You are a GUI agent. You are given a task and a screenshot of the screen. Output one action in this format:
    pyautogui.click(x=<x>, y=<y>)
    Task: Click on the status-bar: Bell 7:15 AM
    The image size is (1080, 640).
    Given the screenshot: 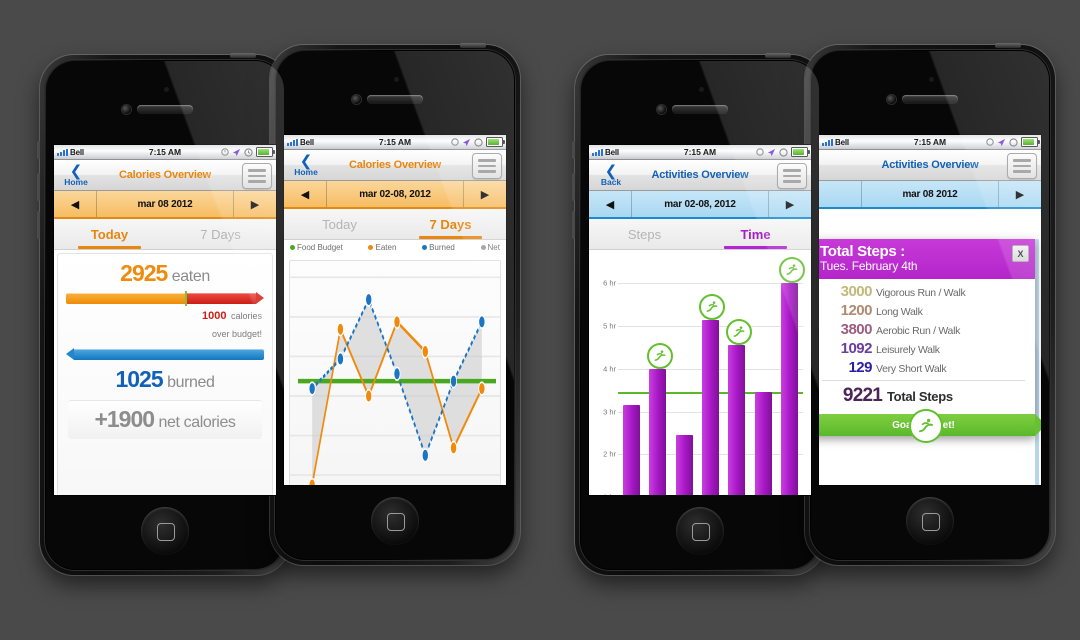 What is the action you would take?
    pyautogui.click(x=165, y=152)
    